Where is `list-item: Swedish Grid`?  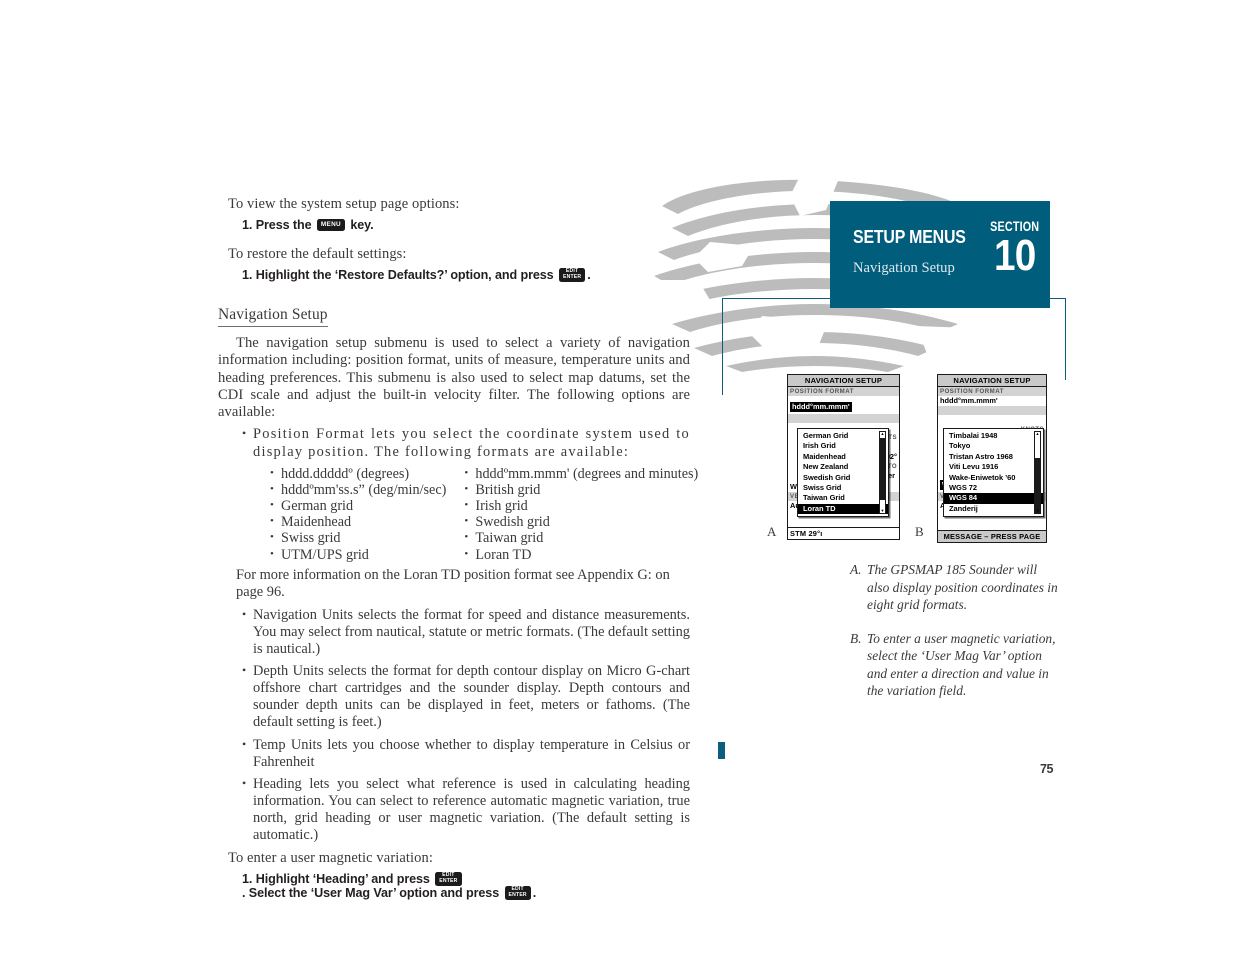 list-item: Swedish Grid is located at coordinates (843, 478).